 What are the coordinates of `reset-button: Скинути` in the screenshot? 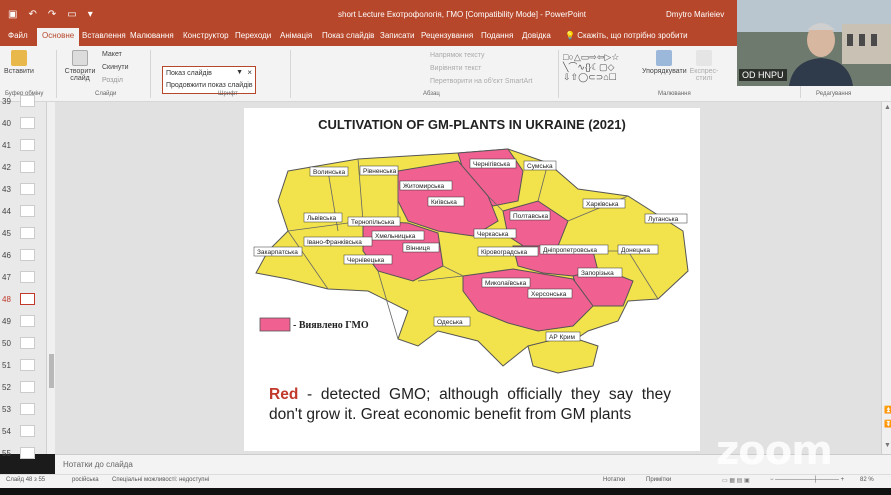 It's located at (115, 67).